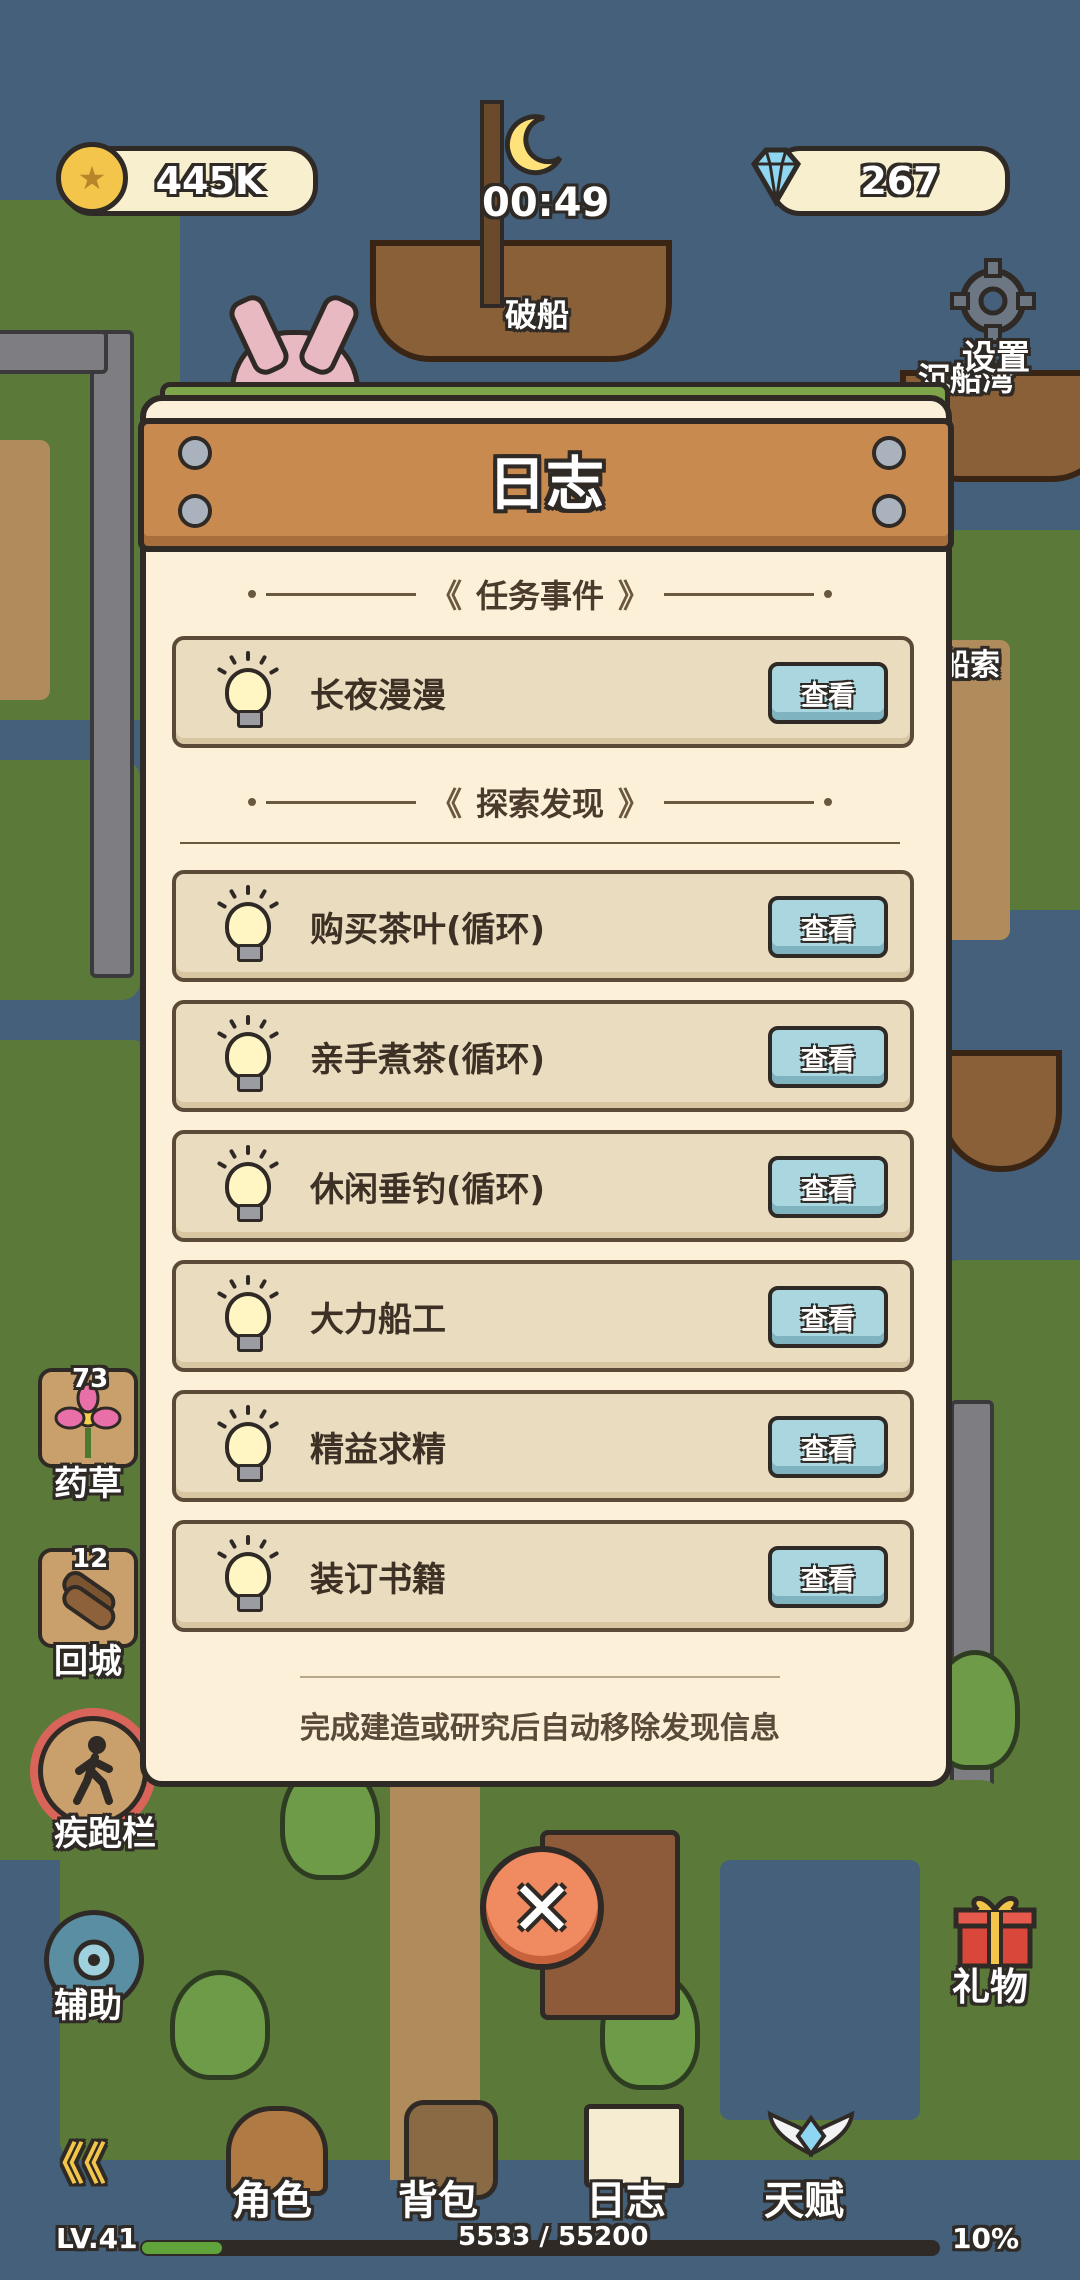 The width and height of the screenshot is (1080, 2280). What do you see at coordinates (428, 1189) in the screenshot?
I see `discovery-label: 休闲垂钓(循环)` at bounding box center [428, 1189].